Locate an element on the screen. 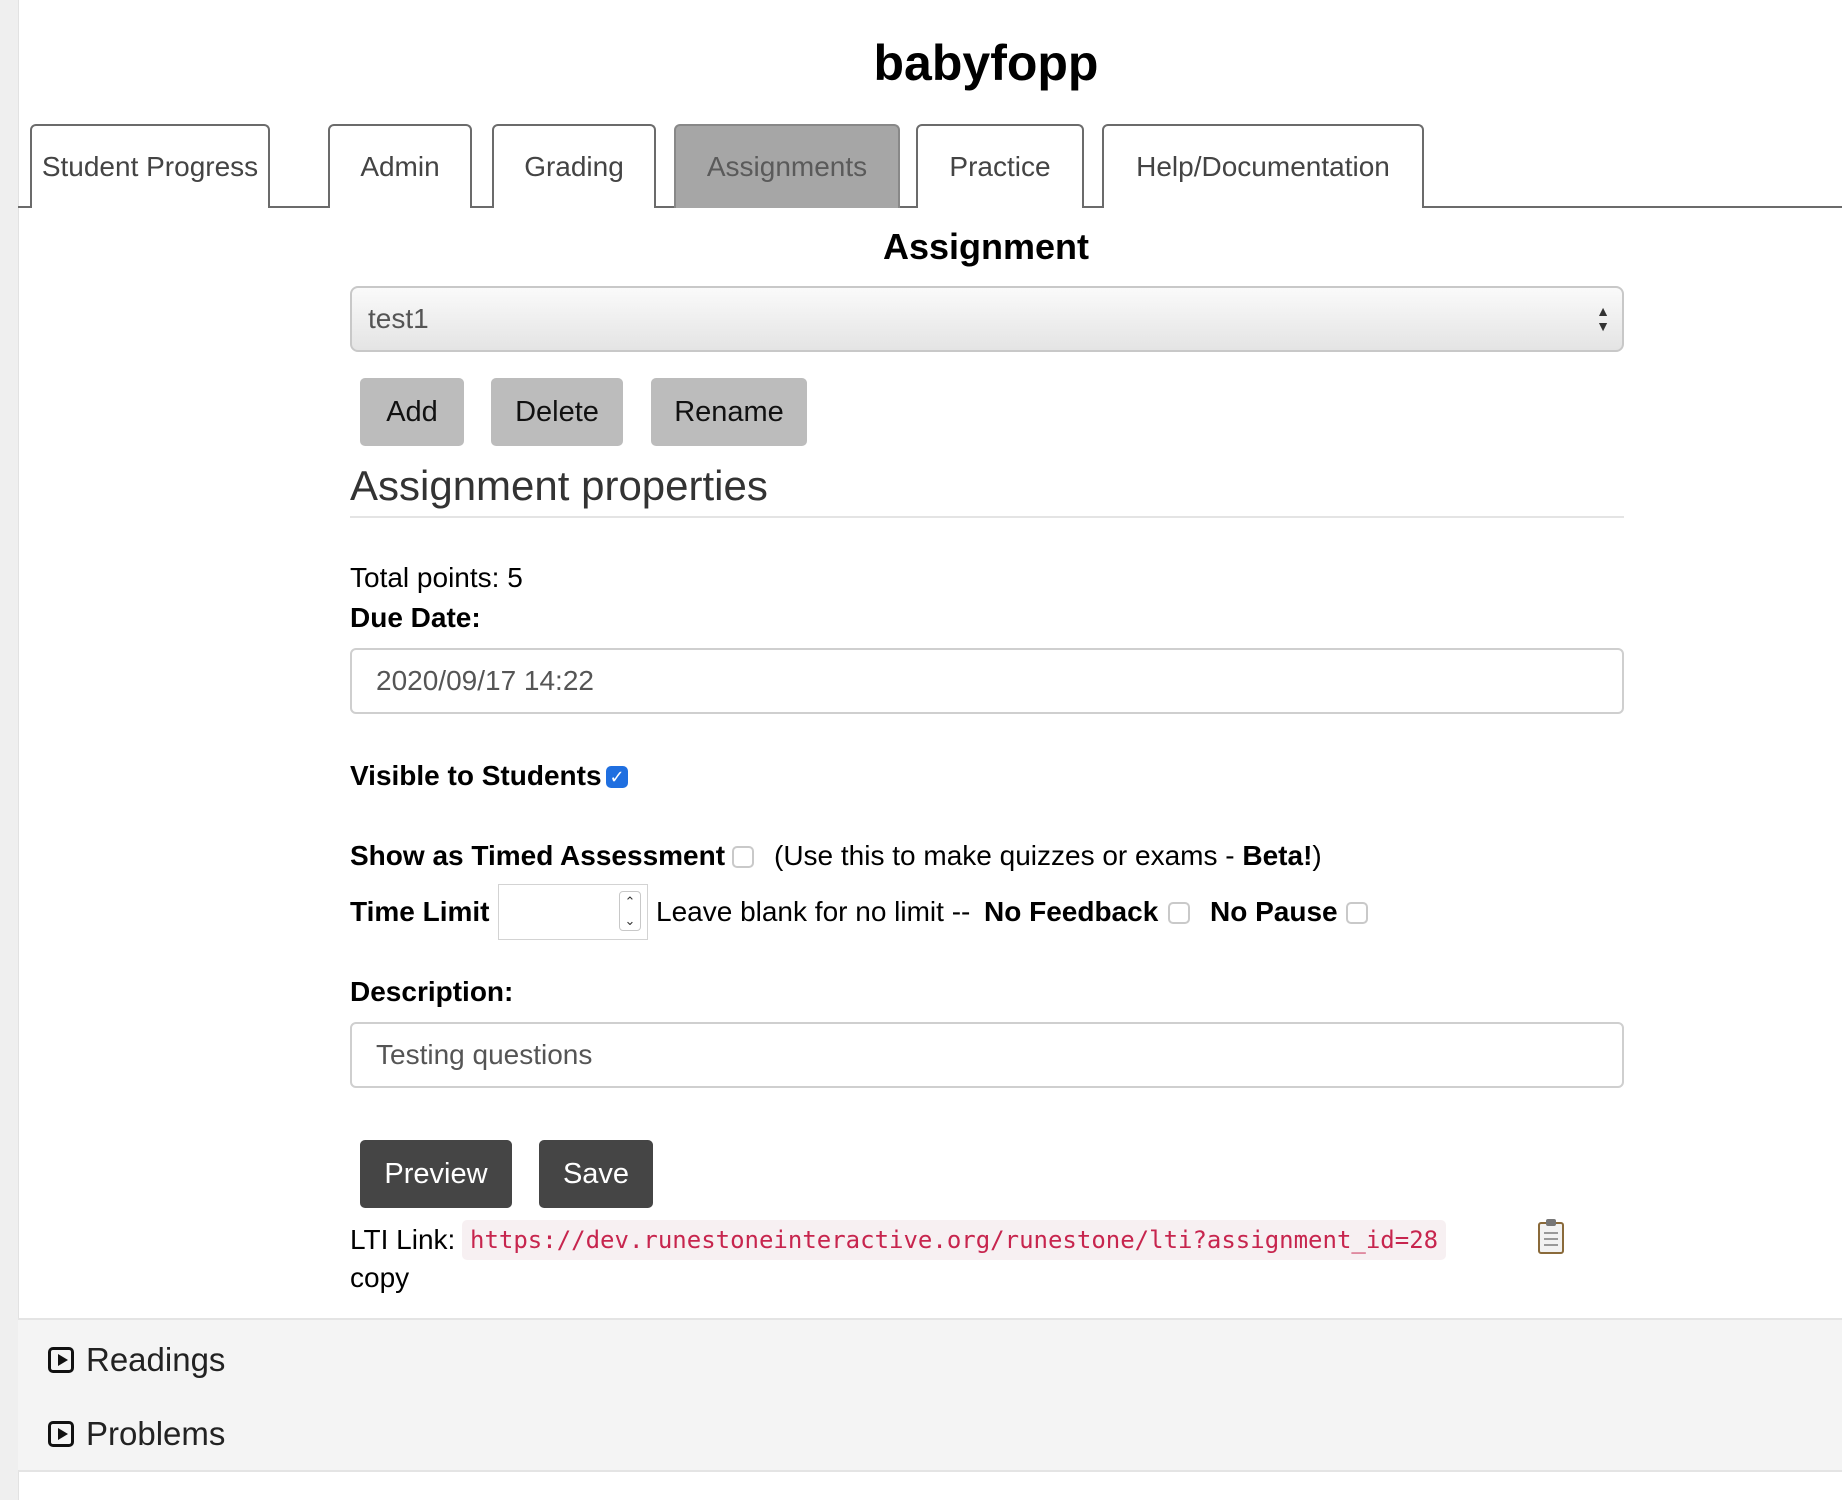 Image resolution: width=1842 pixels, height=1500 pixels. properties-heading: Assignment properties is located at coordinates (559, 485).